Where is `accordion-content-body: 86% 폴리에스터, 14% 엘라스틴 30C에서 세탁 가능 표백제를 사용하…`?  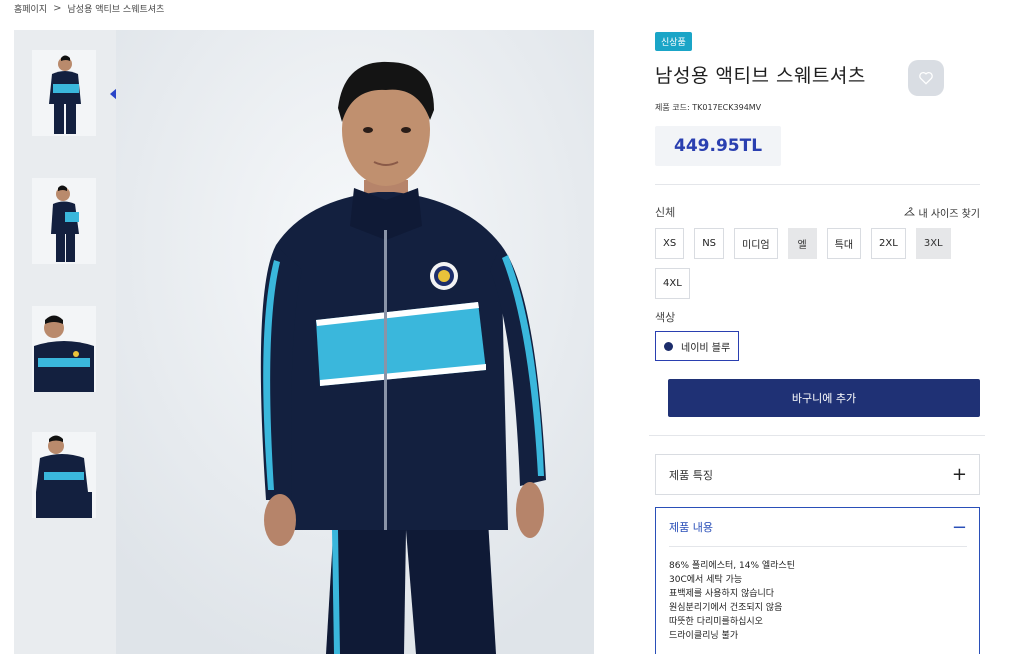
accordion-content-body: 86% 폴리에스터, 14% 엘라스틴 30C에서 세탁 가능 표백제를 사용하… is located at coordinates (818, 595).